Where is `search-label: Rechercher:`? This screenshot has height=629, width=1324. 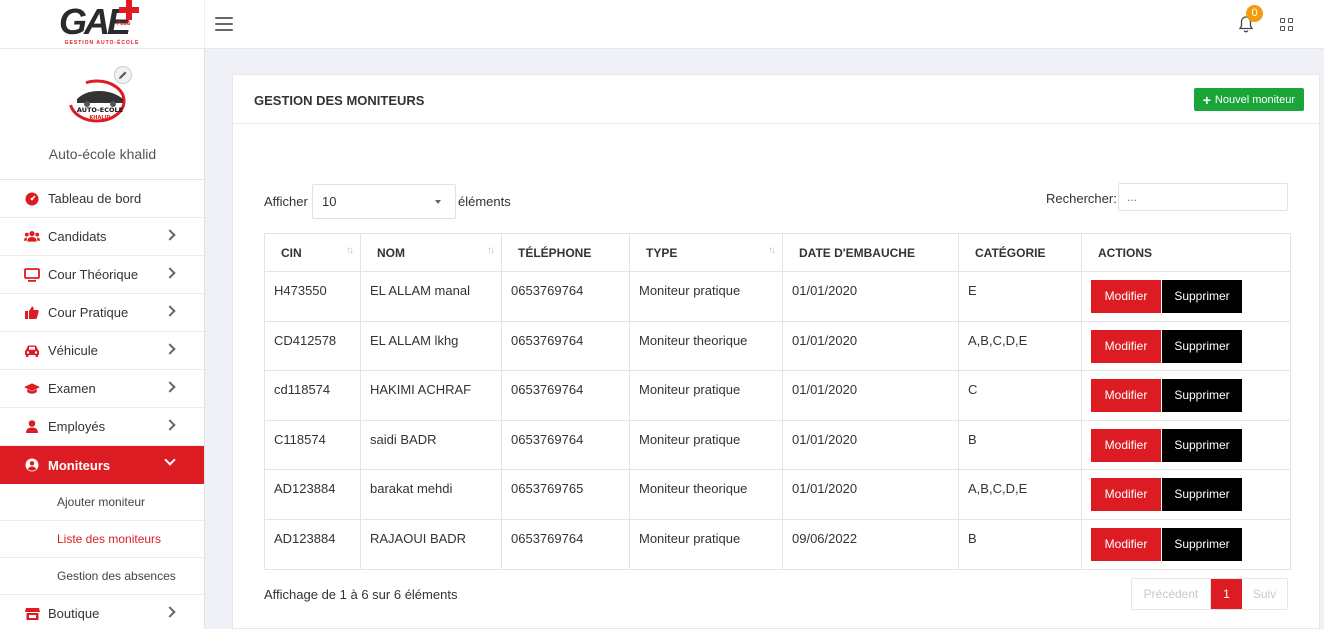 search-label: Rechercher: is located at coordinates (1081, 198).